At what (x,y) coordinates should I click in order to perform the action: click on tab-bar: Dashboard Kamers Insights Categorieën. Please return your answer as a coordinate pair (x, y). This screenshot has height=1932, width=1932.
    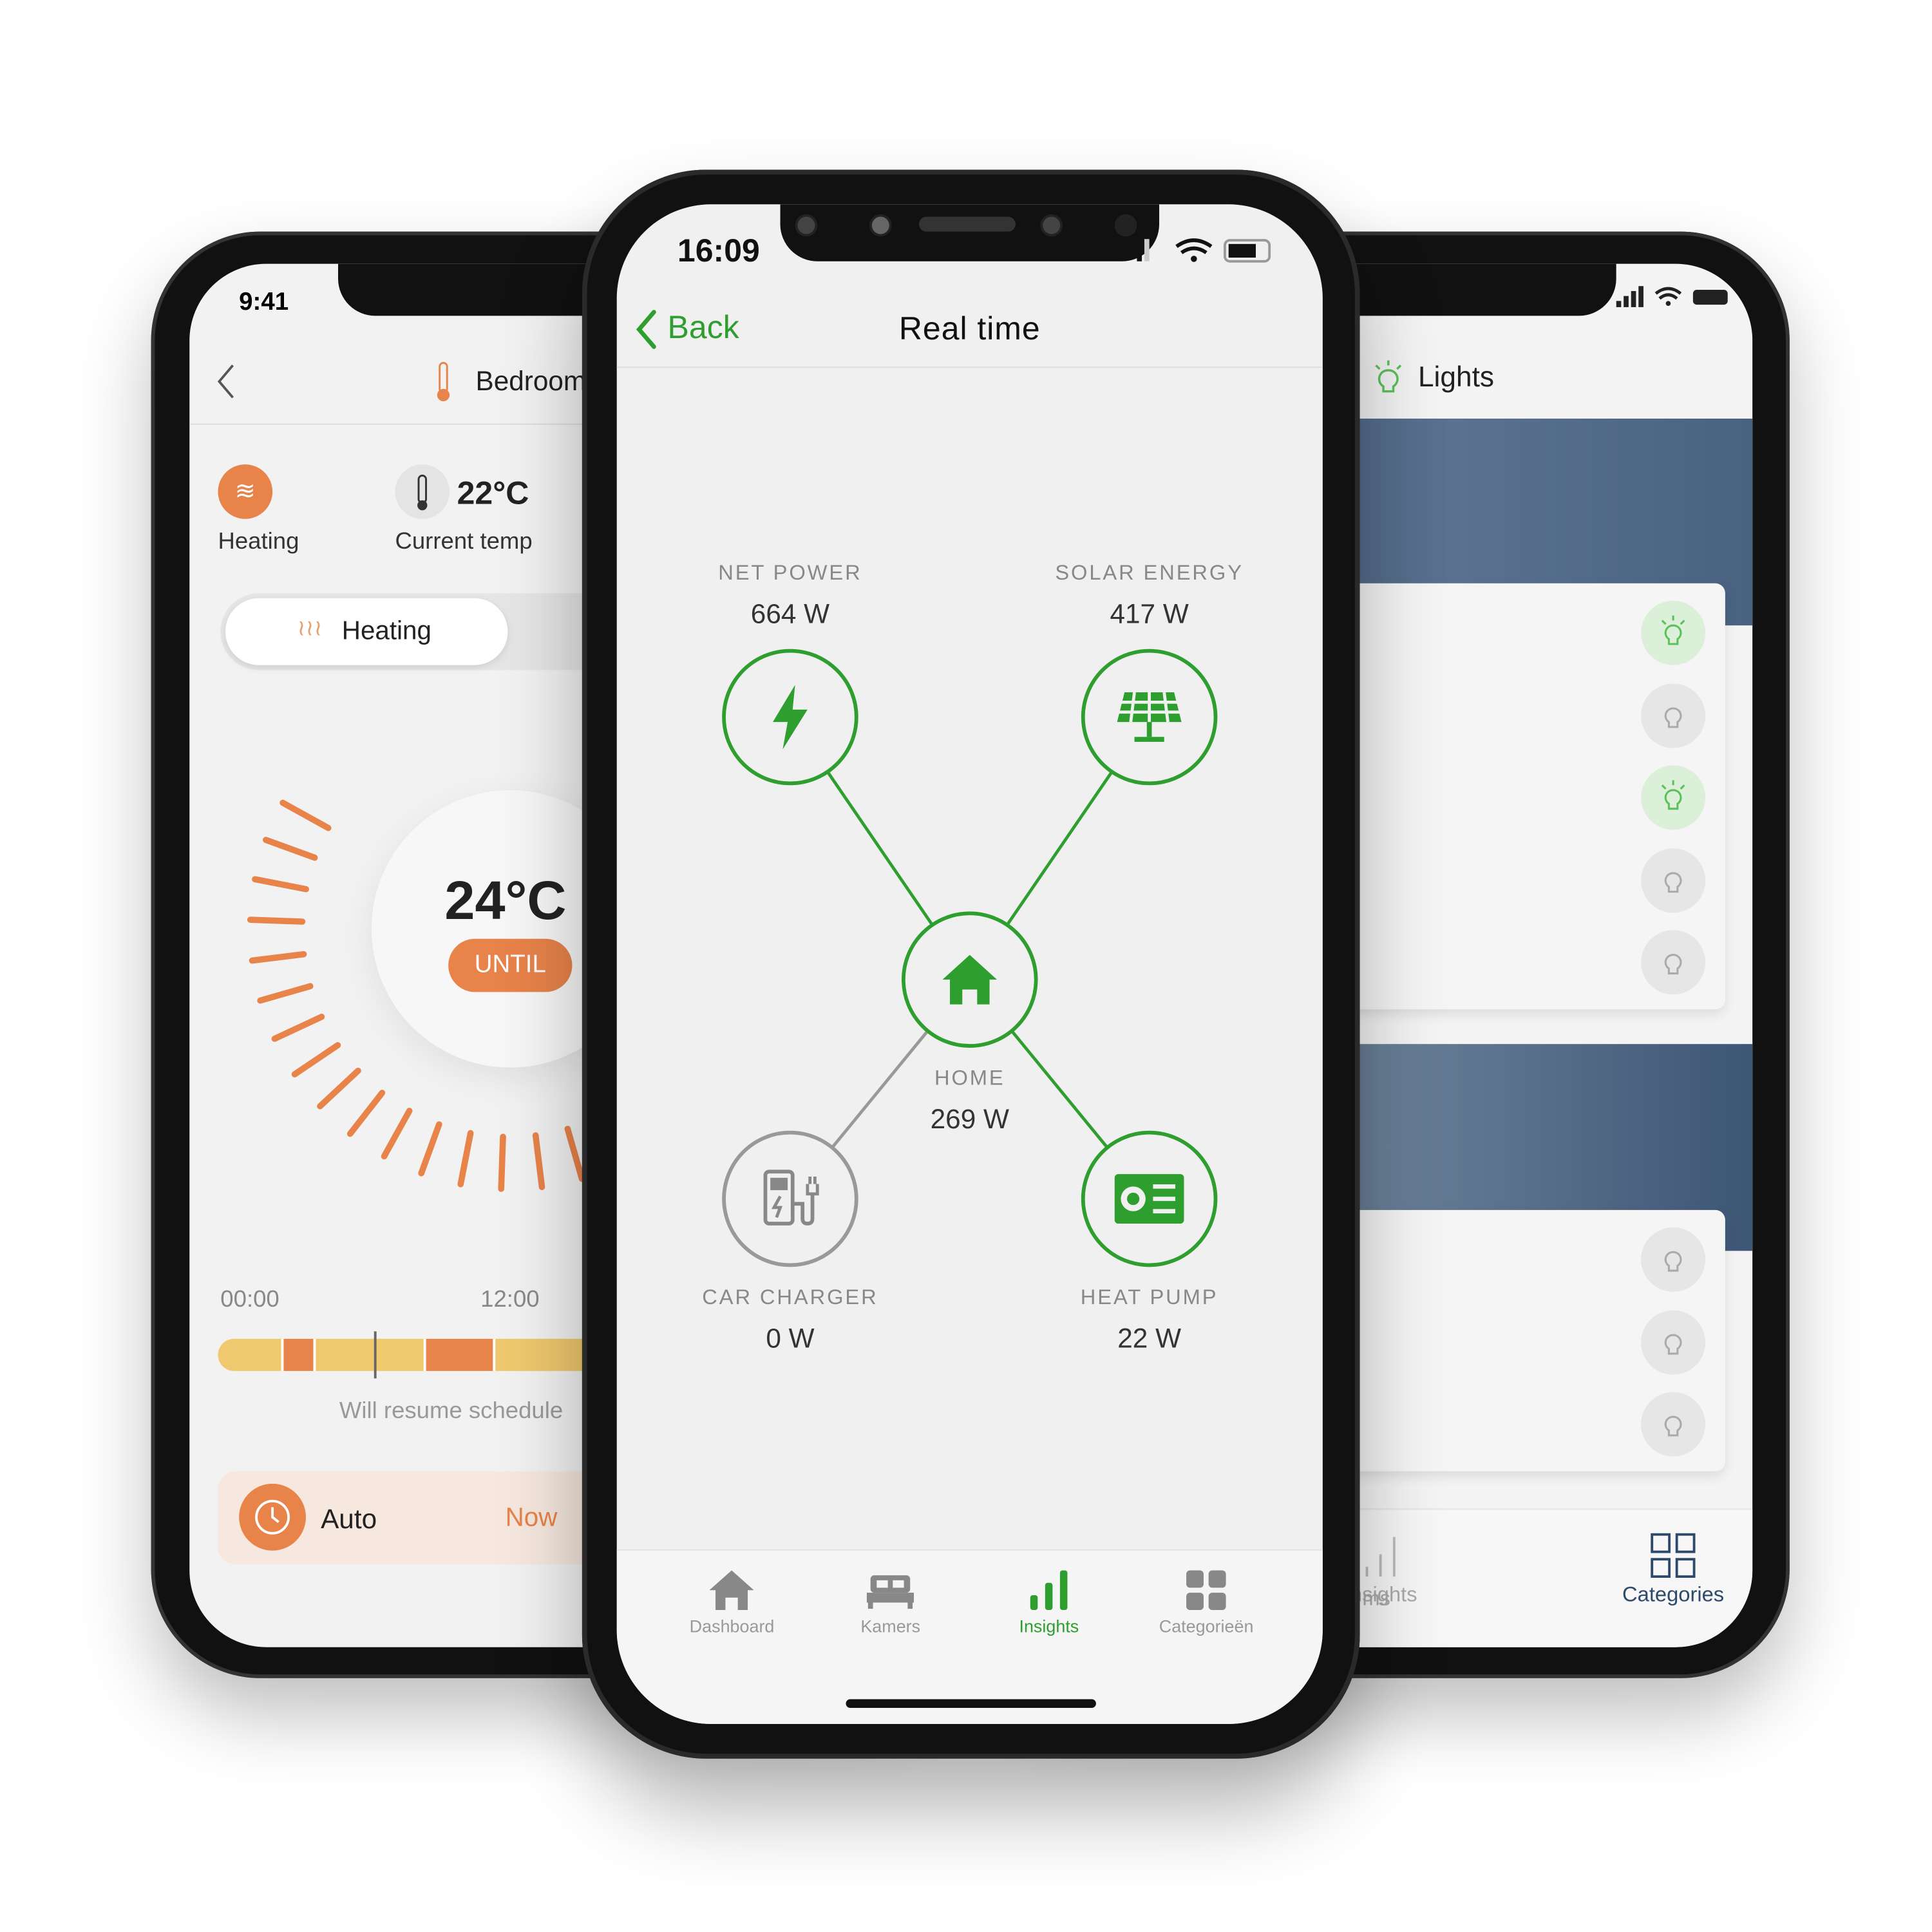
    Looking at the image, I should click on (970, 1636).